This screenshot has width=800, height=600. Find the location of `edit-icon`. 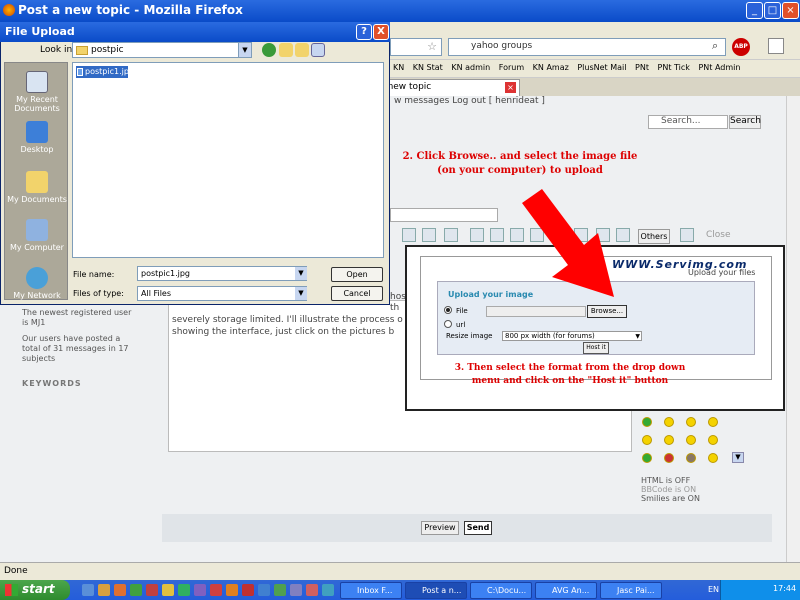

edit-icon is located at coordinates (776, 46).